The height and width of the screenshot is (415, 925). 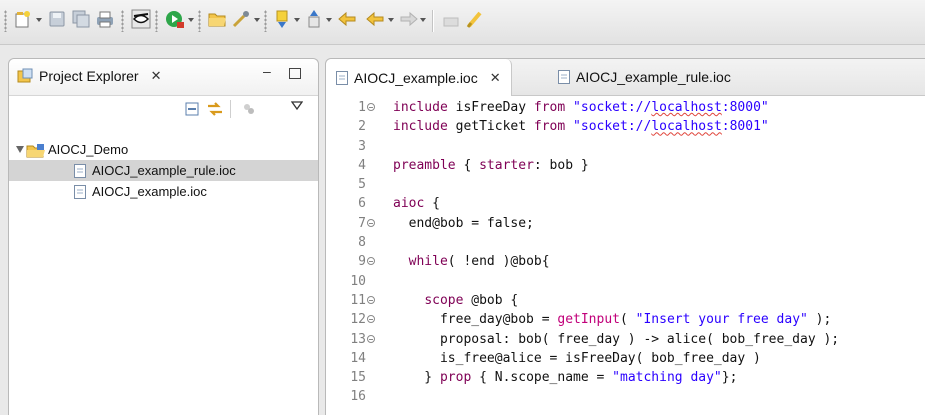 I want to click on editor-tab-active: AIOCJ_example.ioc ✕, so click(x=419, y=77).